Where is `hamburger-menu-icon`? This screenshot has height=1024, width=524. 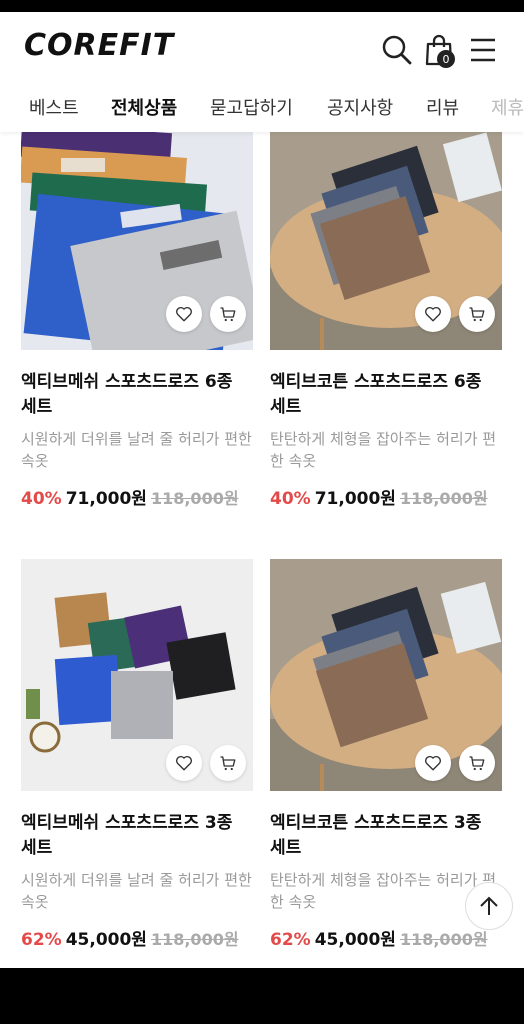
hamburger-menu-icon is located at coordinates (483, 50).